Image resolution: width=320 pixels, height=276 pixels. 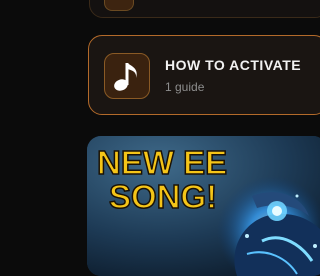 What do you see at coordinates (185, 87) in the screenshot?
I see `guide-count: 1 guide` at bounding box center [185, 87].